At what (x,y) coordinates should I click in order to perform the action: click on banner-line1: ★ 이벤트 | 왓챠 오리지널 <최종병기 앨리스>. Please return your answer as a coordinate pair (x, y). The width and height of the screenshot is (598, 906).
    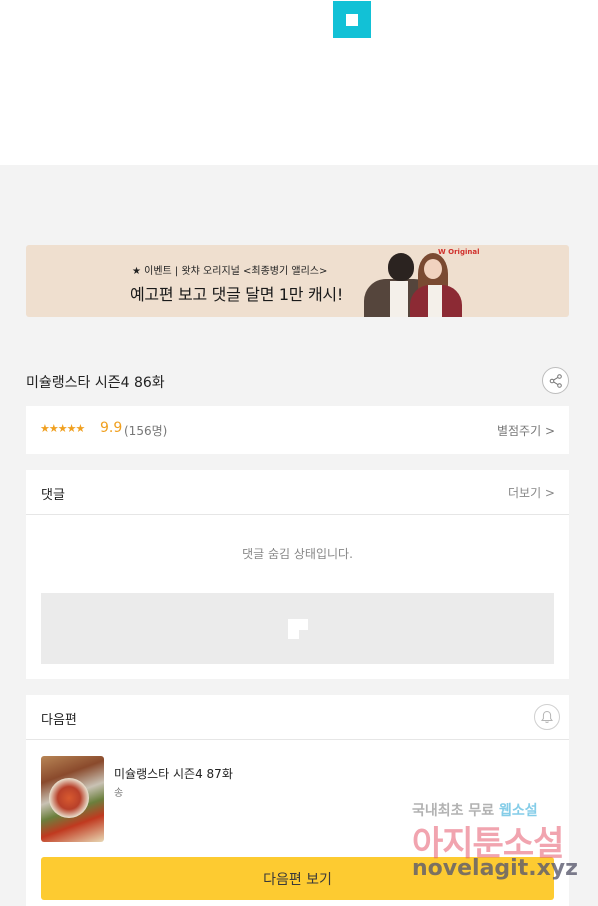
    Looking at the image, I should click on (230, 271).